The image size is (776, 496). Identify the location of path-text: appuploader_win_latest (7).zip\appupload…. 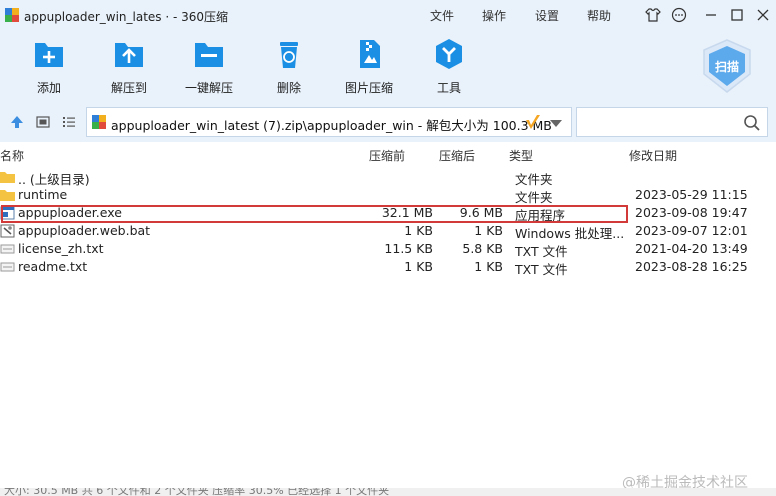
(331, 125).